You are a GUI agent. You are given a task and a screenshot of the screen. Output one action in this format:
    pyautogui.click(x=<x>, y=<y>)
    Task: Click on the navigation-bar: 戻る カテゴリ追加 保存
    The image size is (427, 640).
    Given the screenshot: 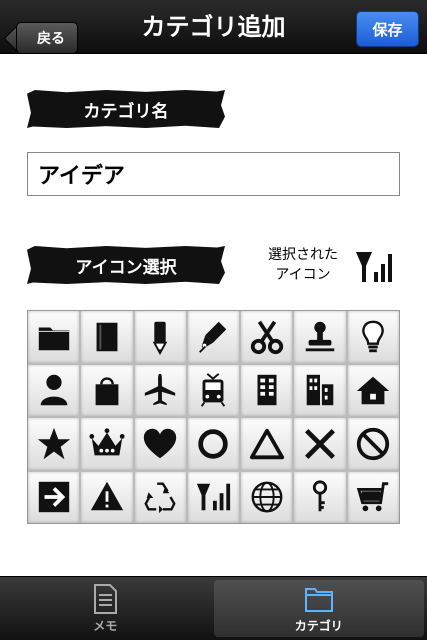 What is the action you would take?
    pyautogui.click(x=213, y=27)
    